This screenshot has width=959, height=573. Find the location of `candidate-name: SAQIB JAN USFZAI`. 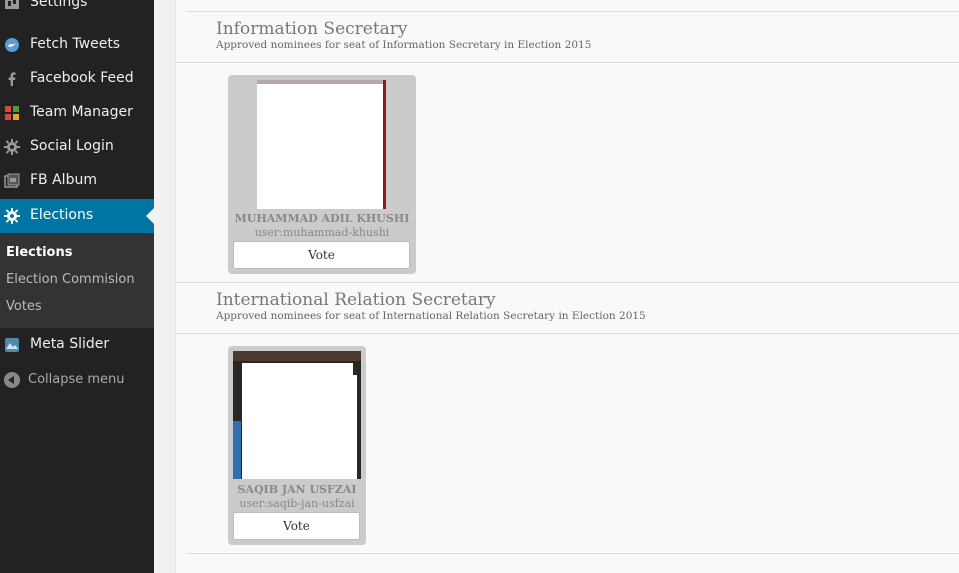

candidate-name: SAQIB JAN USFZAI is located at coordinates (297, 489).